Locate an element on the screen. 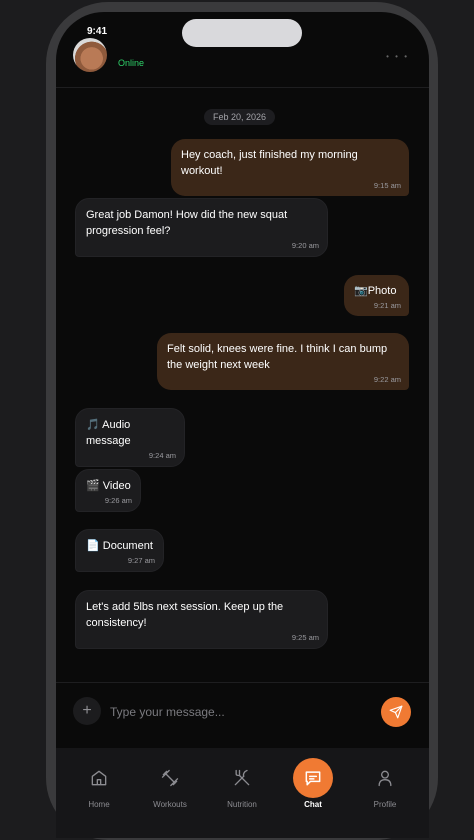  date-divider: Feb 20, 2026 is located at coordinates (240, 117).